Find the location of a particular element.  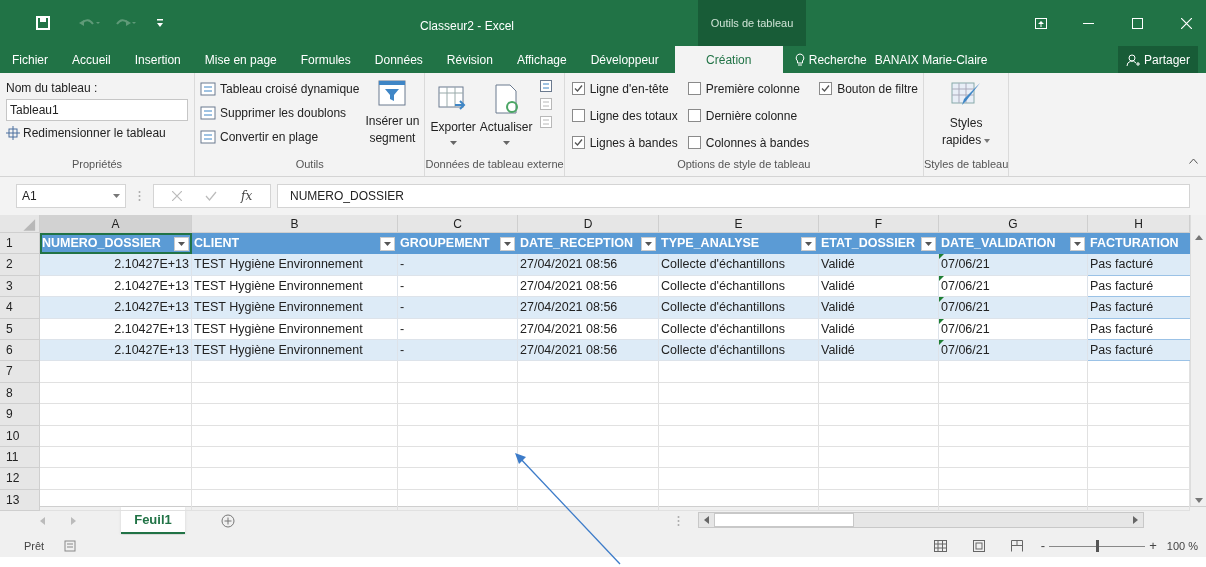

insert-slicer-button: Insérer un segment is located at coordinates (392, 117).